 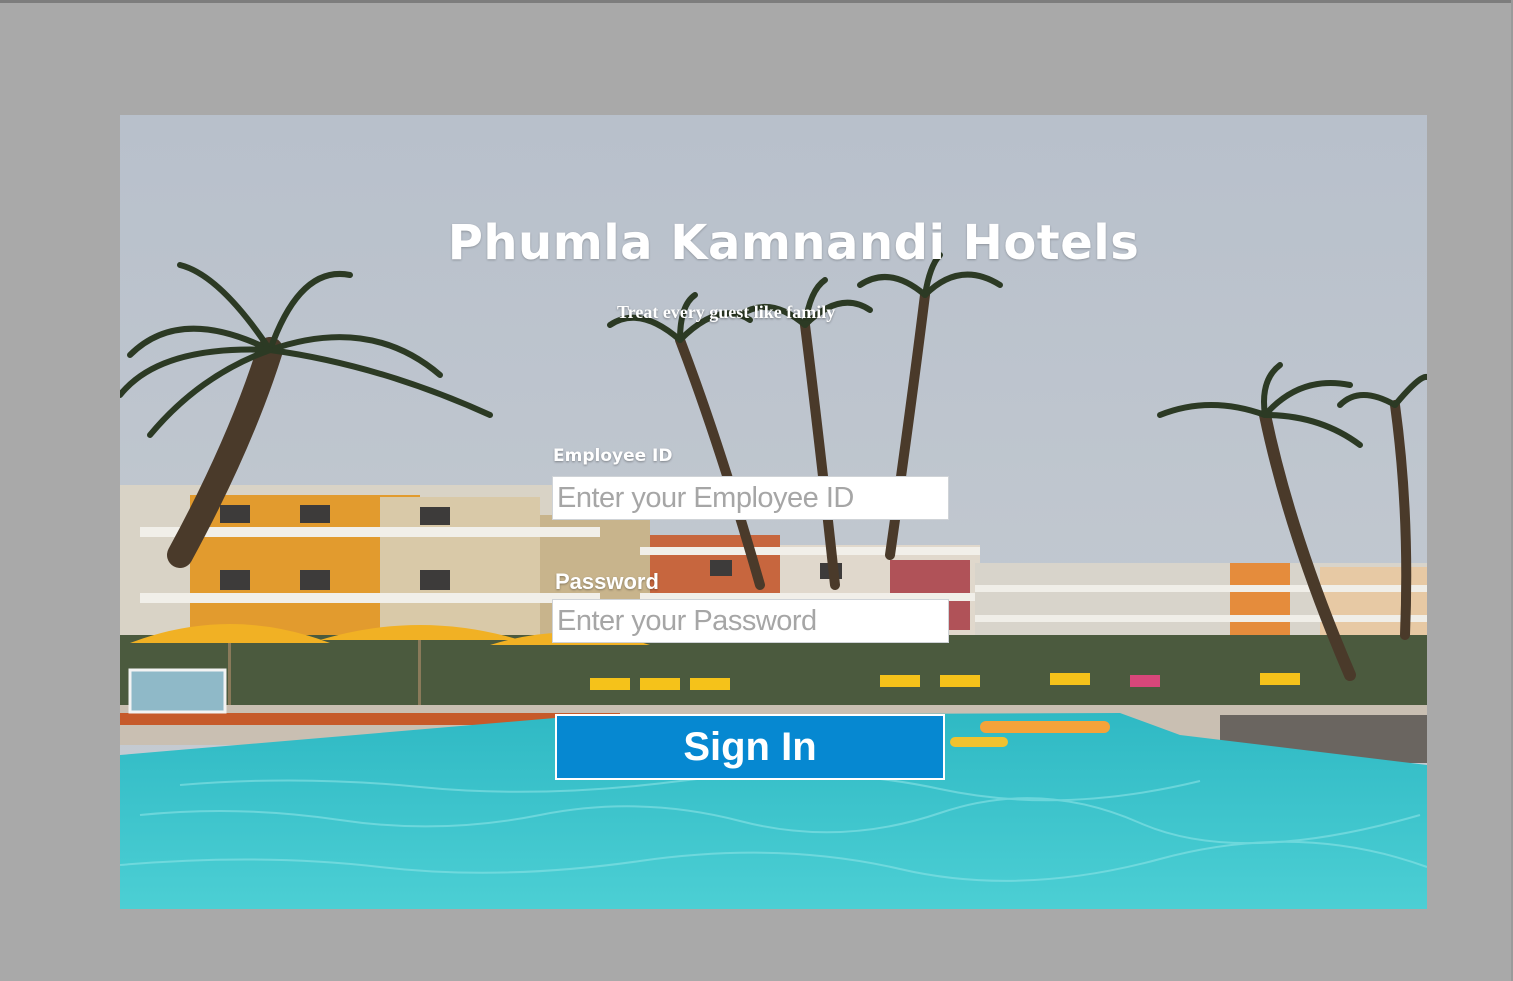 What do you see at coordinates (613, 456) in the screenshot?
I see `employee-id-label: Employee ID` at bounding box center [613, 456].